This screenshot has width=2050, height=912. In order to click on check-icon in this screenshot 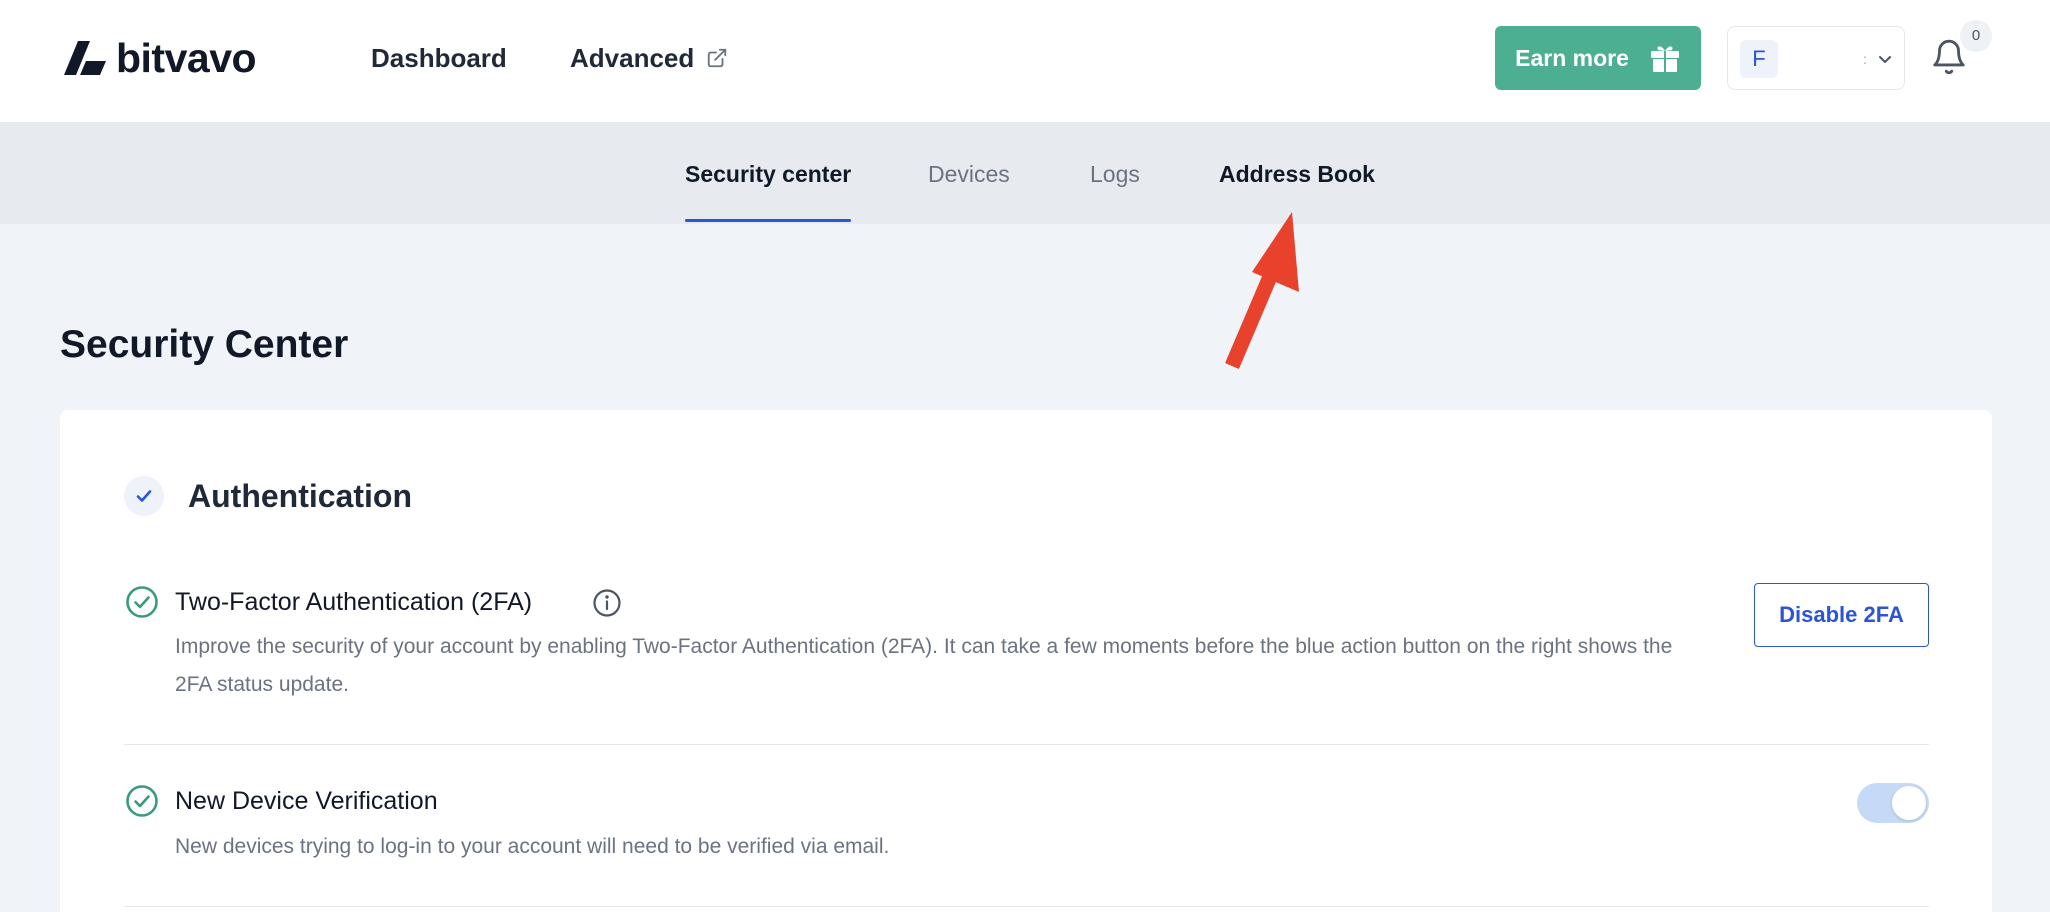, I will do `click(144, 496)`.